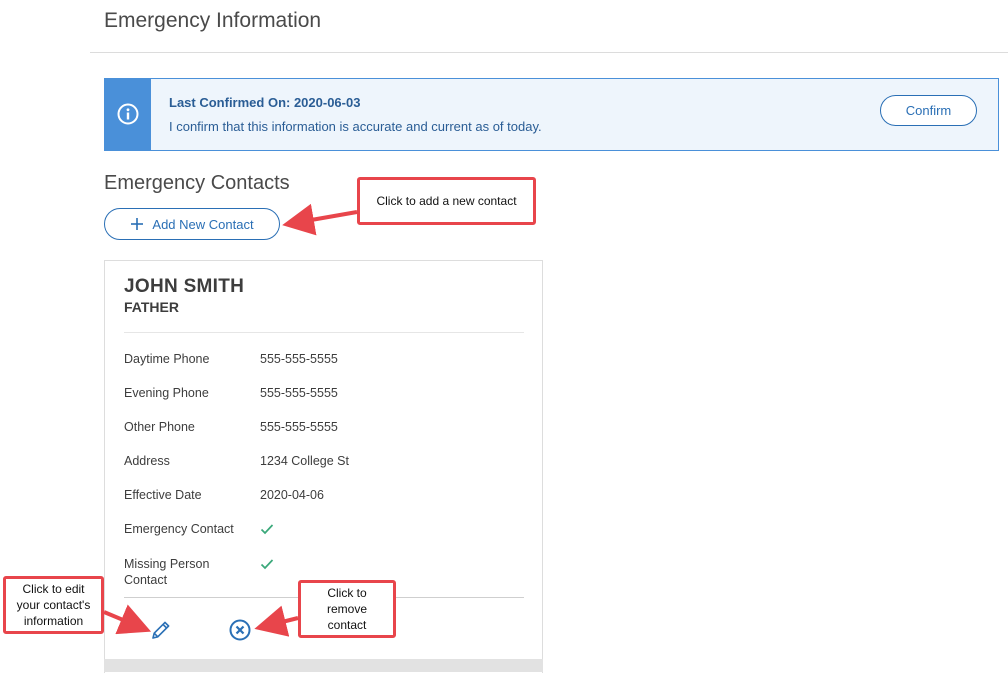 The width and height of the screenshot is (1008, 673). I want to click on field-label: Missing Person Contact, so click(167, 572).